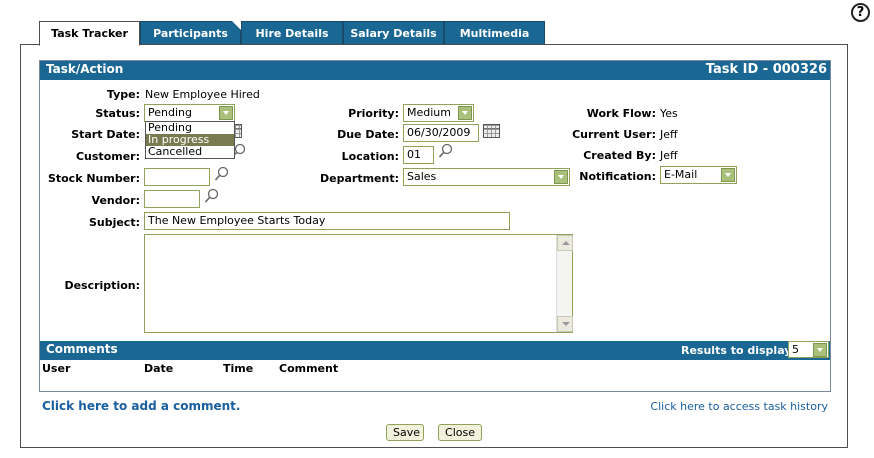 The width and height of the screenshot is (874, 458). What do you see at coordinates (368, 134) in the screenshot?
I see `due-date-label: Due Date:` at bounding box center [368, 134].